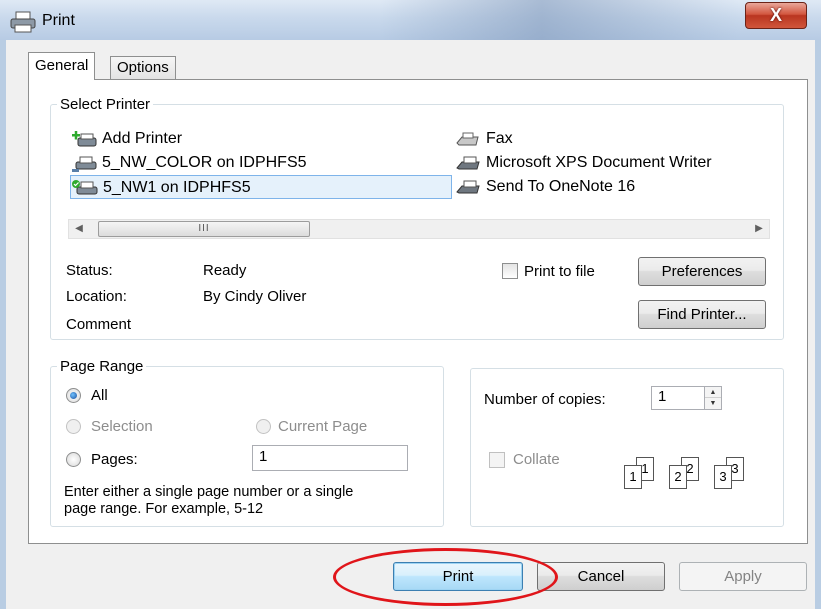 This screenshot has height=609, width=821. Describe the element at coordinates (499, 138) in the screenshot. I see `printer-label: Fax` at that location.